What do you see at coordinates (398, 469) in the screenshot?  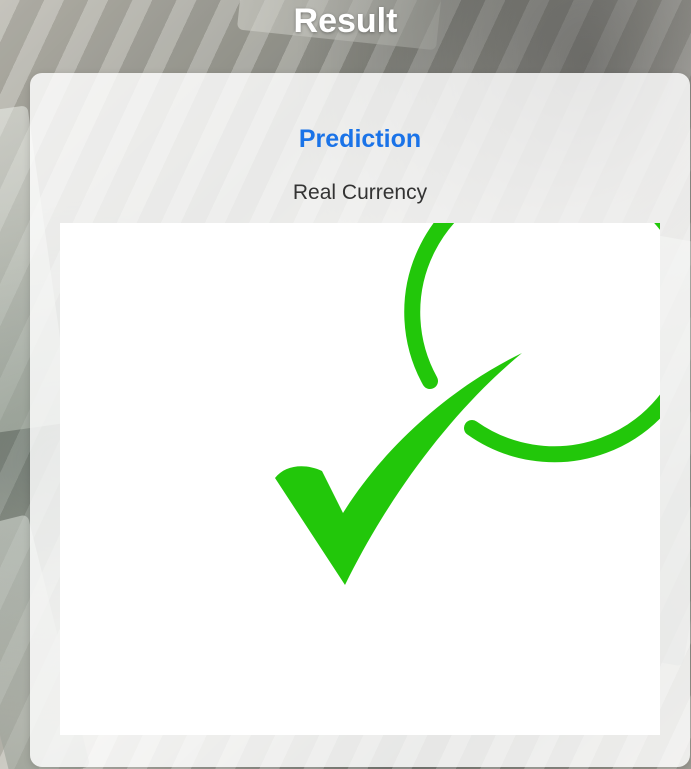 I see `checkmark-shape` at bounding box center [398, 469].